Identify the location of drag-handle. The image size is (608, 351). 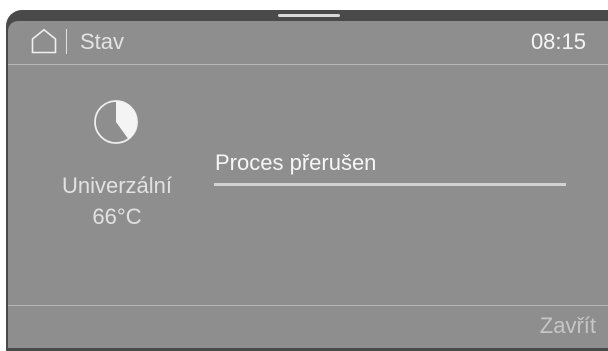
(309, 15).